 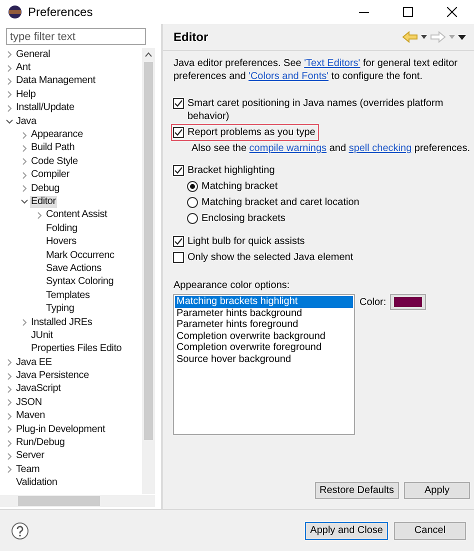 I want to click on link: spell checking, so click(x=380, y=148).